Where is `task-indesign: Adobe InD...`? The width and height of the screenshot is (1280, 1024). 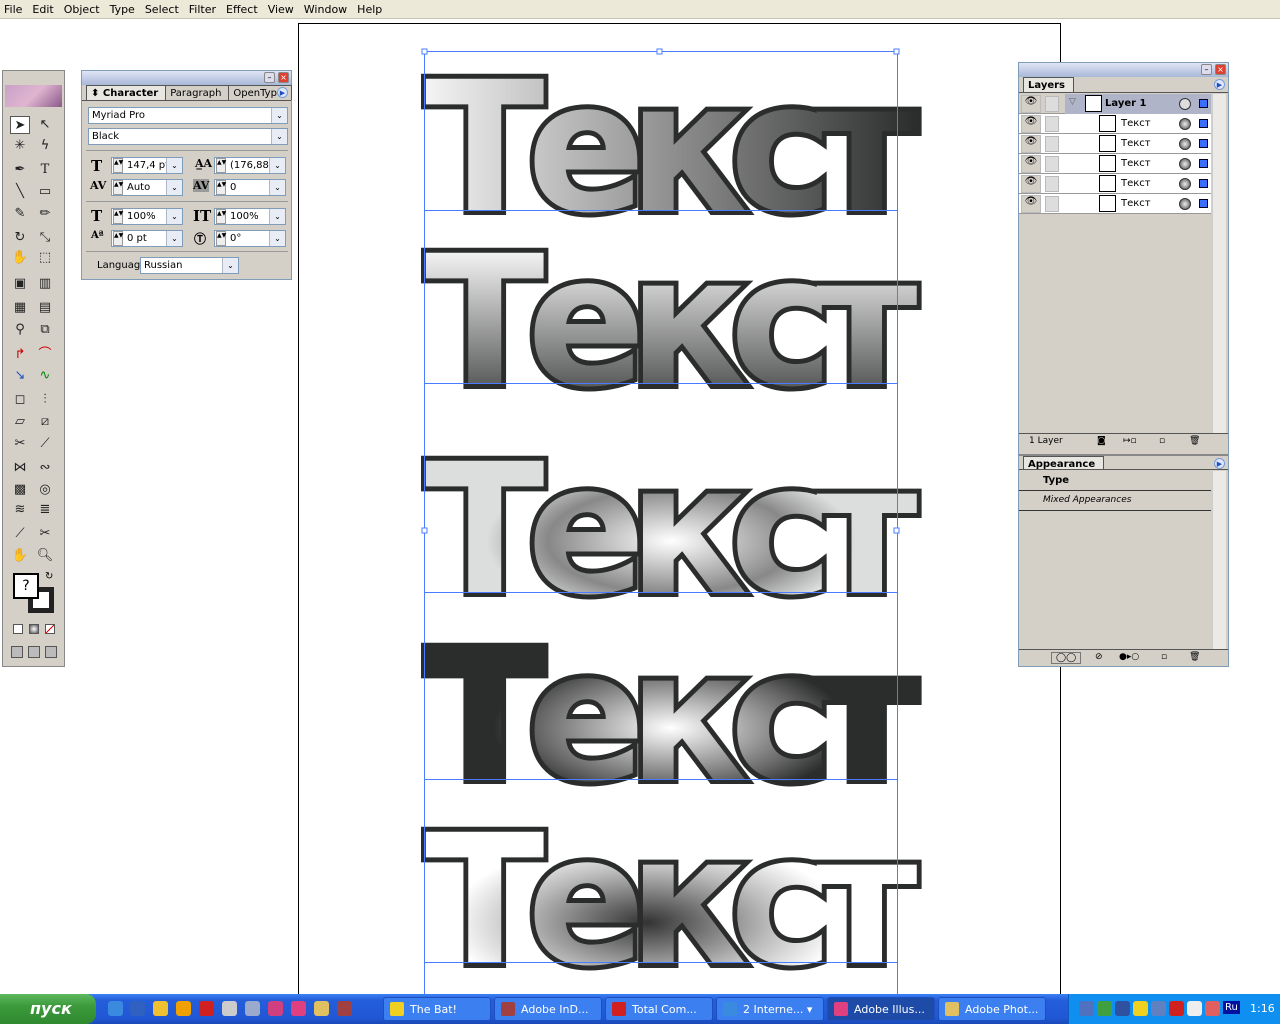
task-indesign: Adobe InD... is located at coordinates (548, 1009).